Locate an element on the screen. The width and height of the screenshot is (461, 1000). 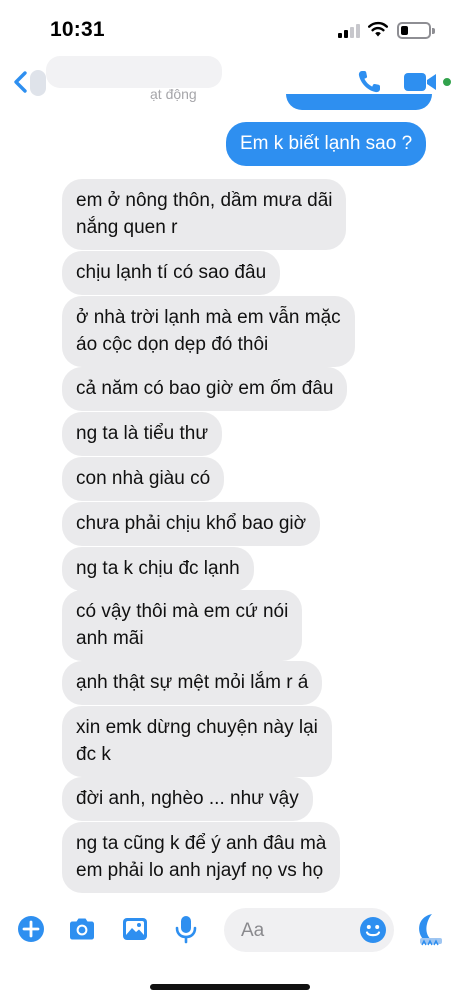
previous-message-edge is located at coordinates (359, 102).